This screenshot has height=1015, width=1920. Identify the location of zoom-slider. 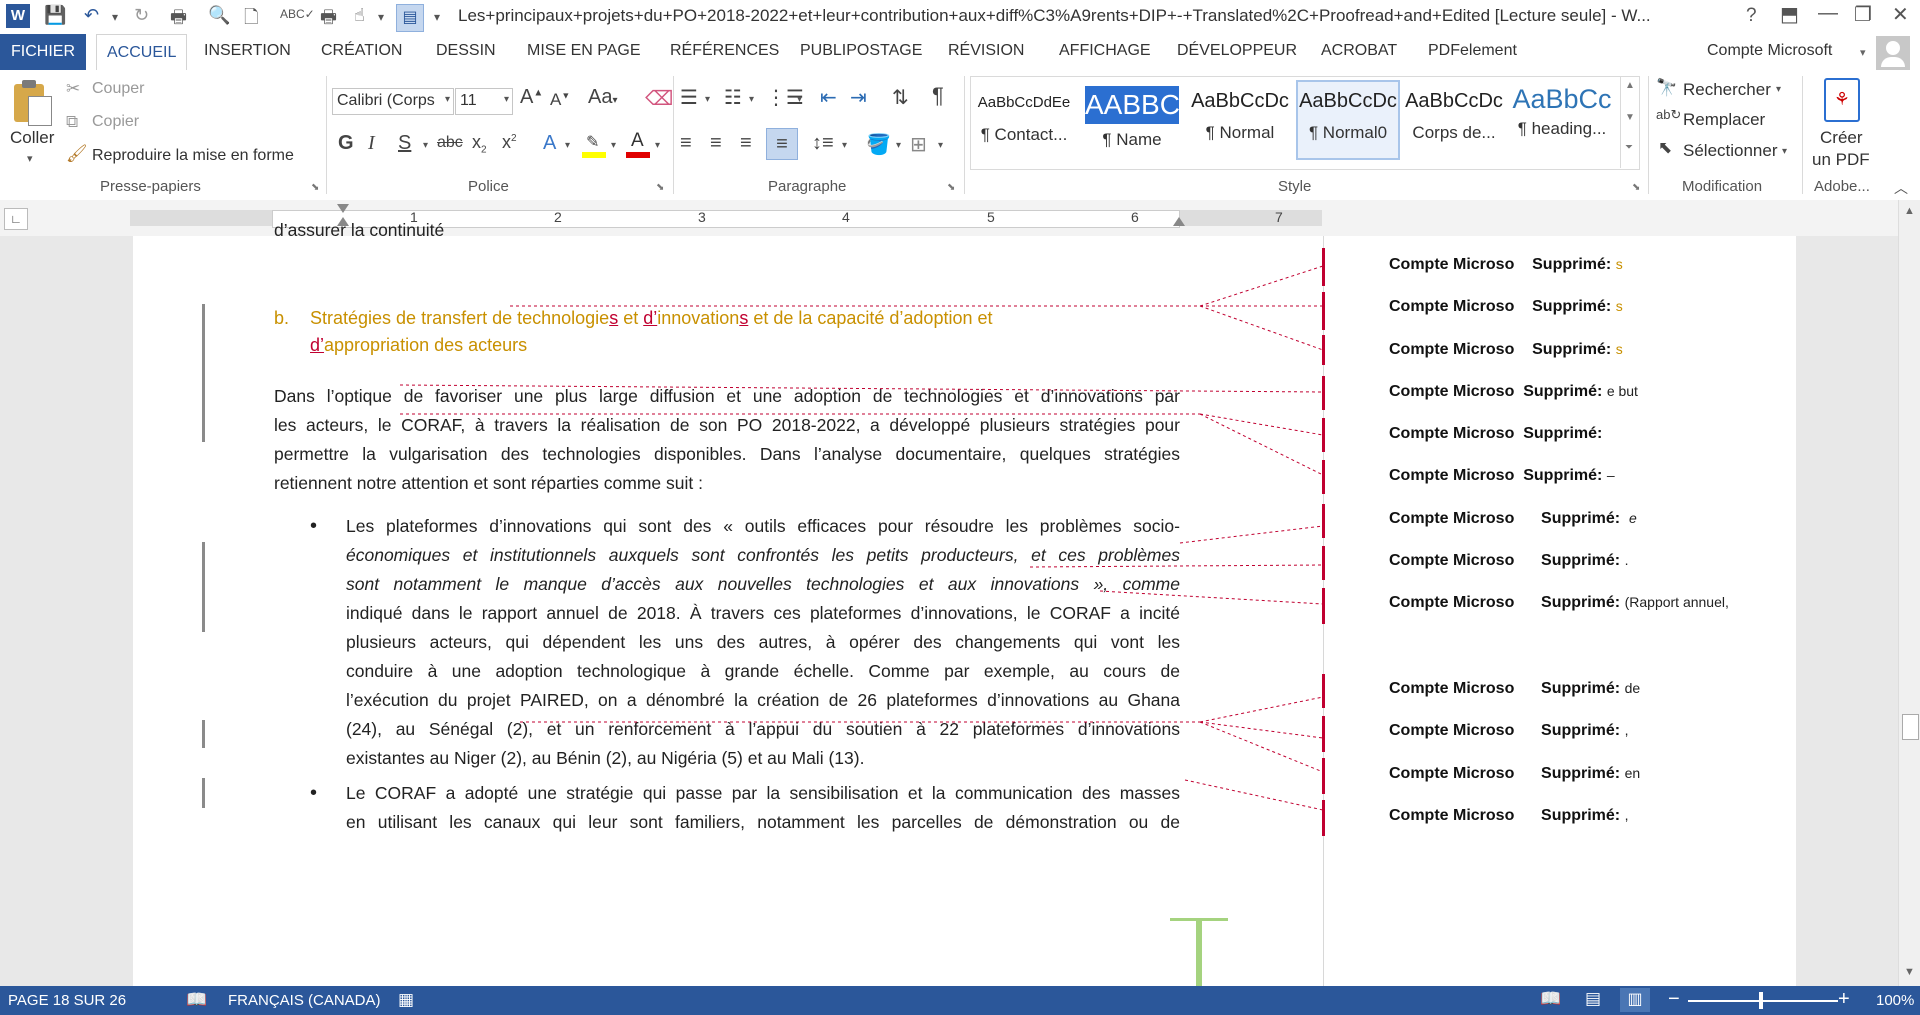
(1763, 1001).